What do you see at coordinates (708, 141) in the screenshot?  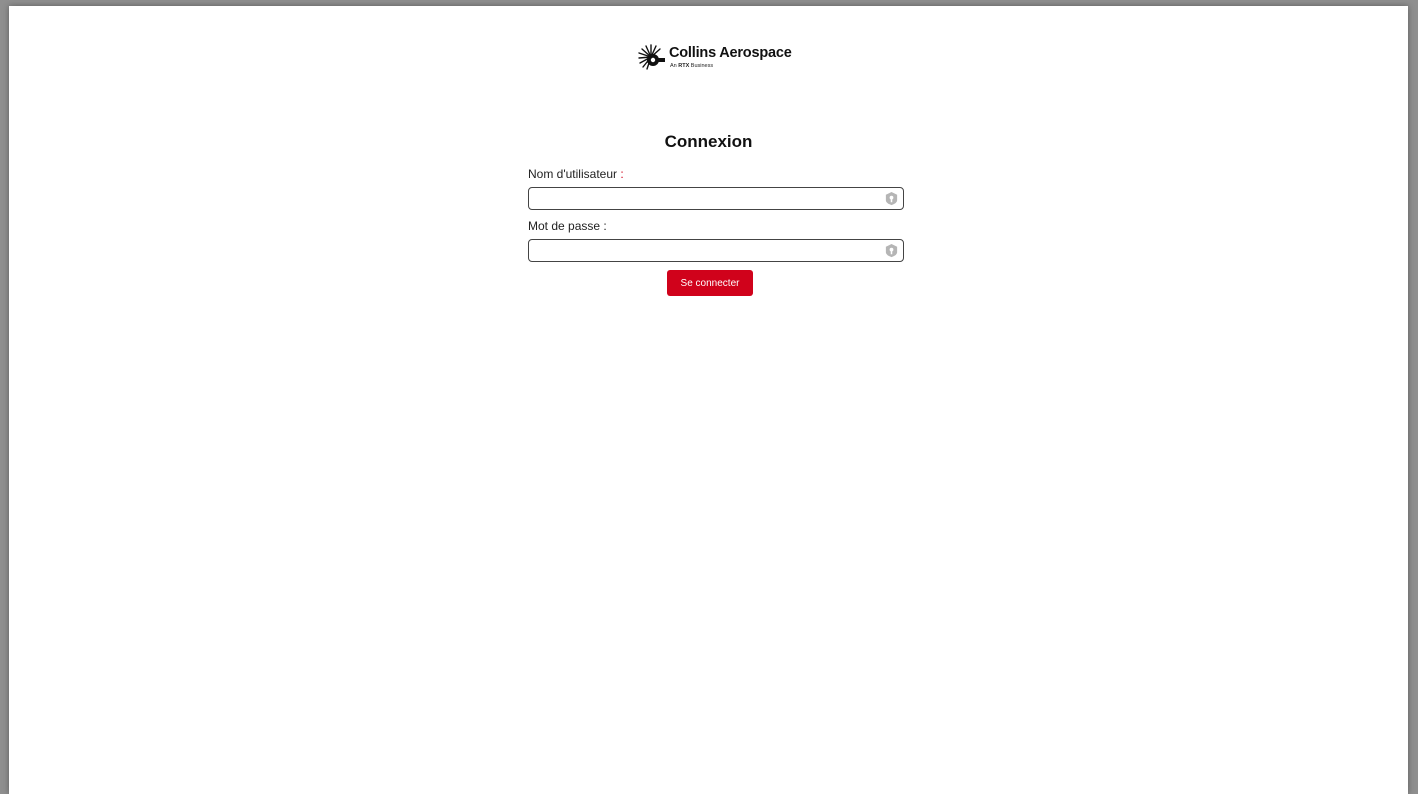 I see `page-title: Connexion` at bounding box center [708, 141].